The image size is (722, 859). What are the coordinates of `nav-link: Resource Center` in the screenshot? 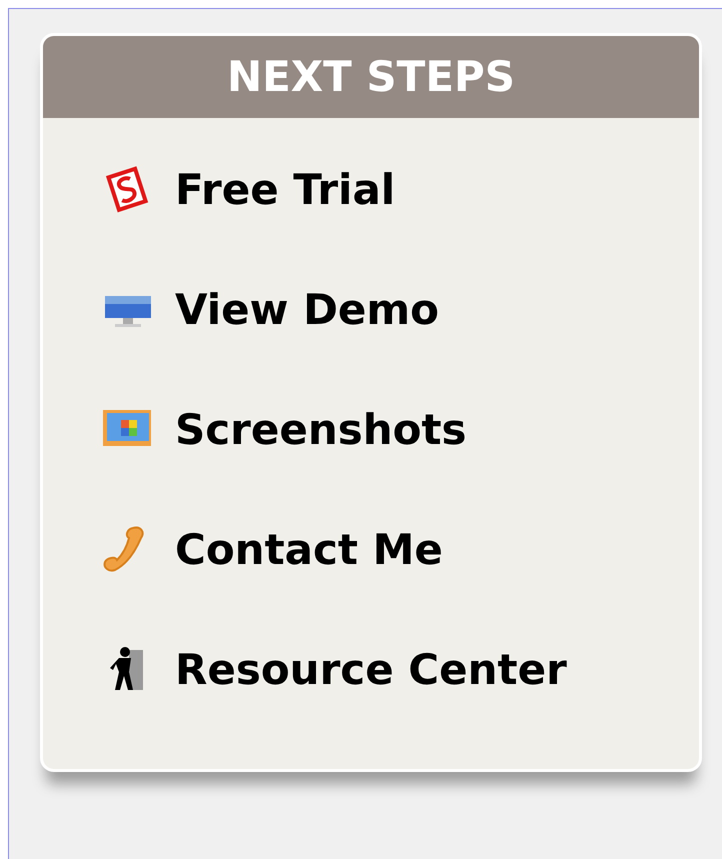 It's located at (371, 669).